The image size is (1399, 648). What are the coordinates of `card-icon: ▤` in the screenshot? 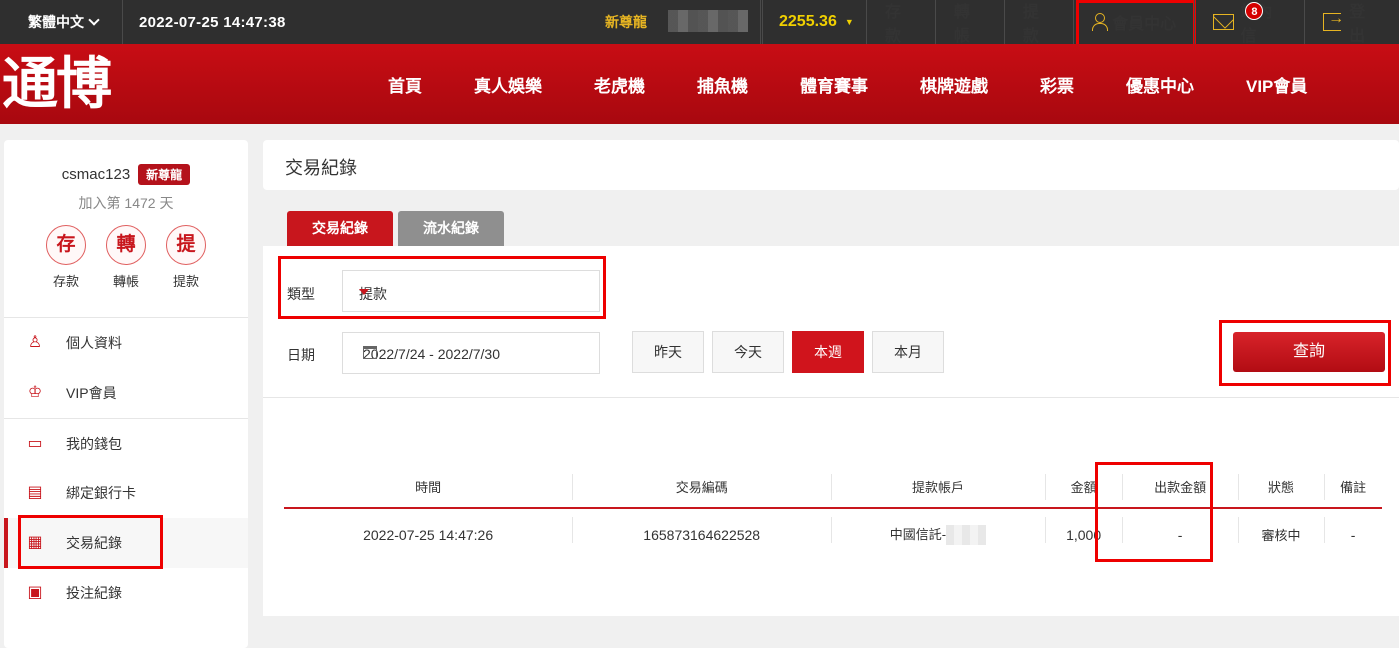 It's located at (35, 492).